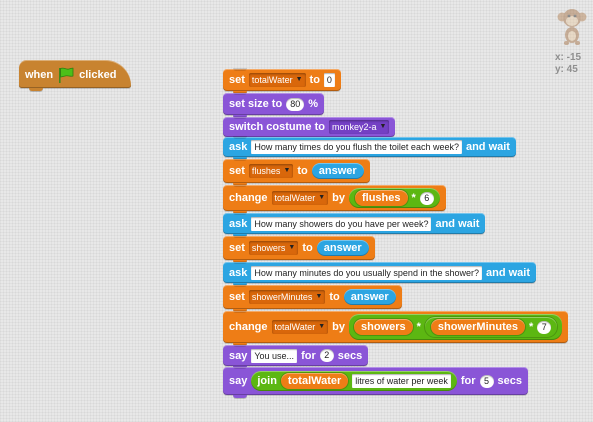  Describe the element at coordinates (313, 104) in the screenshot. I see `percent-label: %` at that location.